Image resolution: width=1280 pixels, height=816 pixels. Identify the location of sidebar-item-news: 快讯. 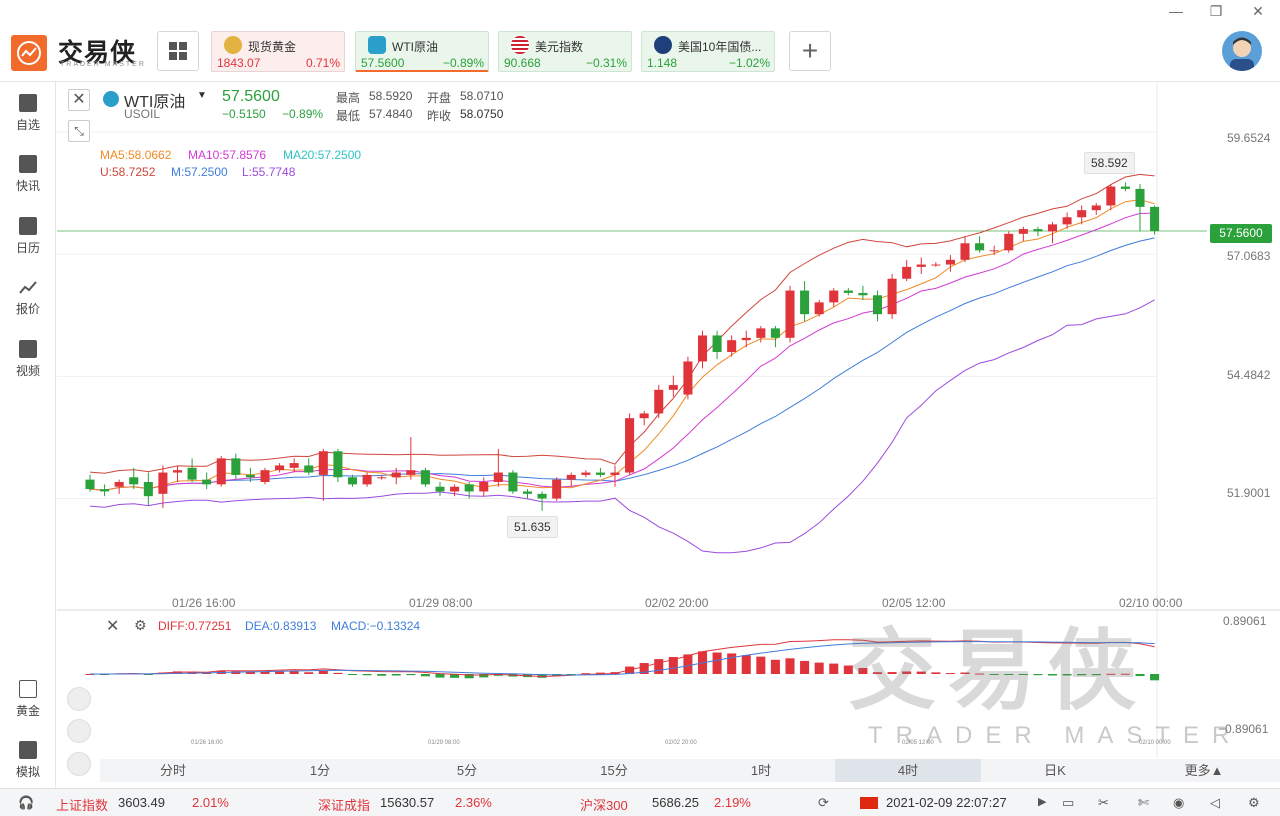
(28, 180).